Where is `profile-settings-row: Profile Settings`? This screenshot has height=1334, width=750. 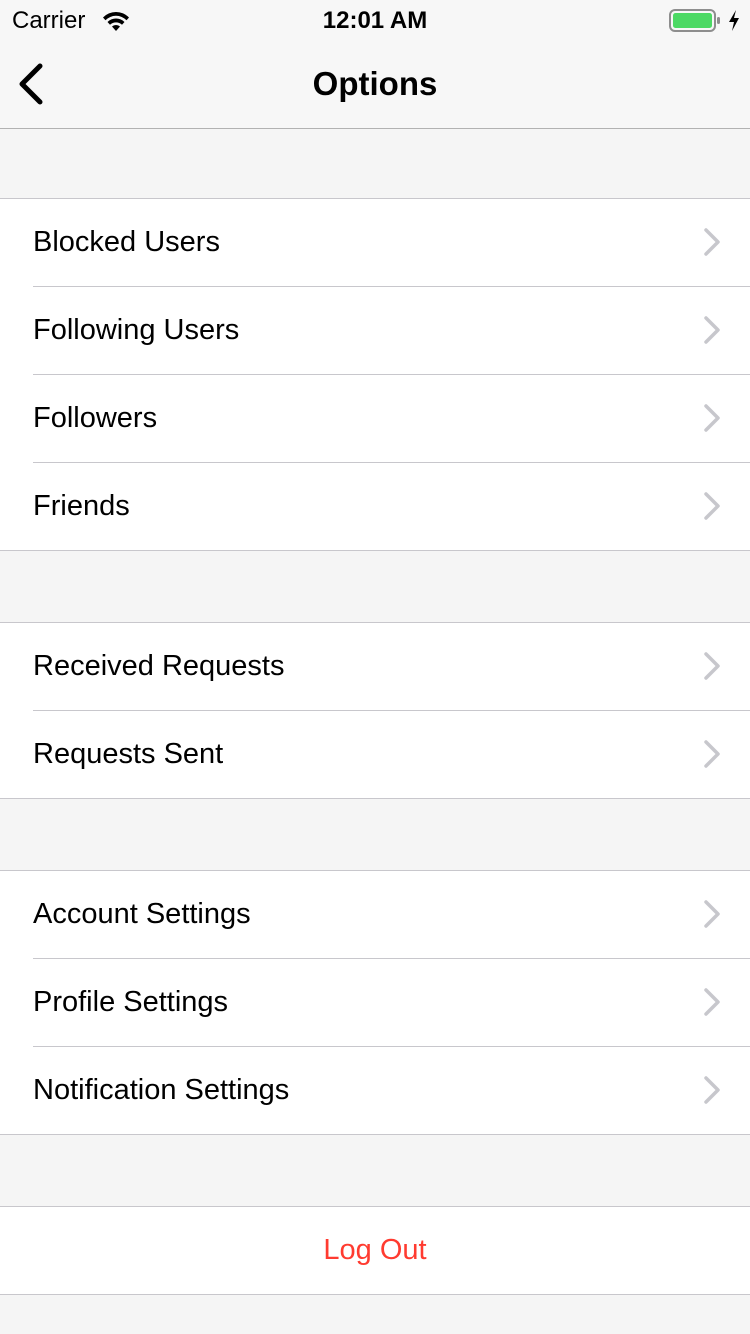
profile-settings-row: Profile Settings is located at coordinates (375, 1002).